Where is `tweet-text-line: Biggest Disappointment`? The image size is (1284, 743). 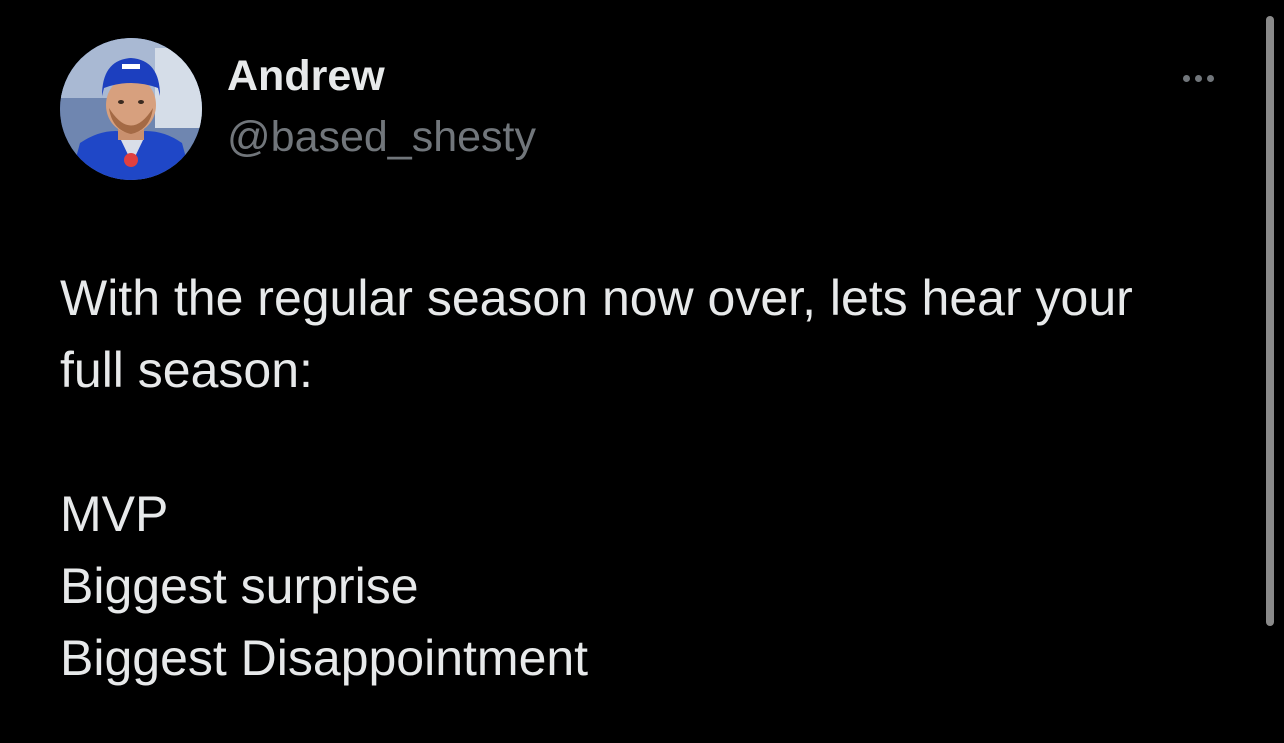 tweet-text-line: Biggest Disappointment is located at coordinates (324, 658).